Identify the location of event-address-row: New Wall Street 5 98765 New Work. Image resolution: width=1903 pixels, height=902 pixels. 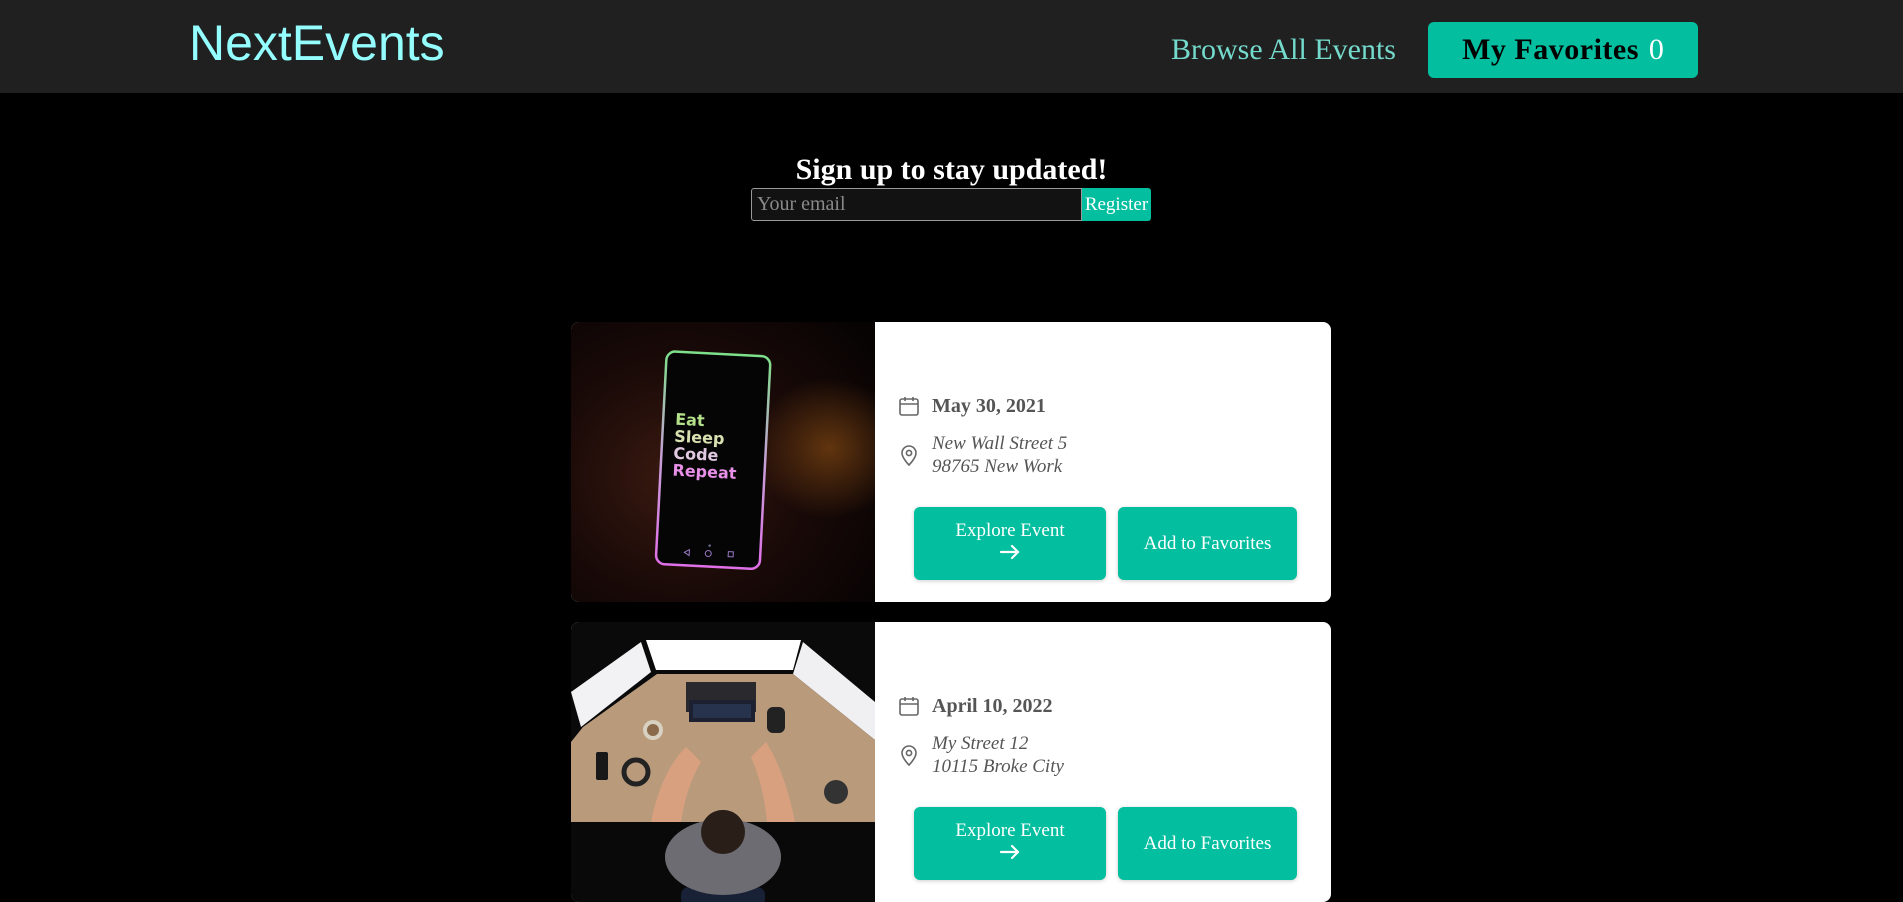
(982, 455).